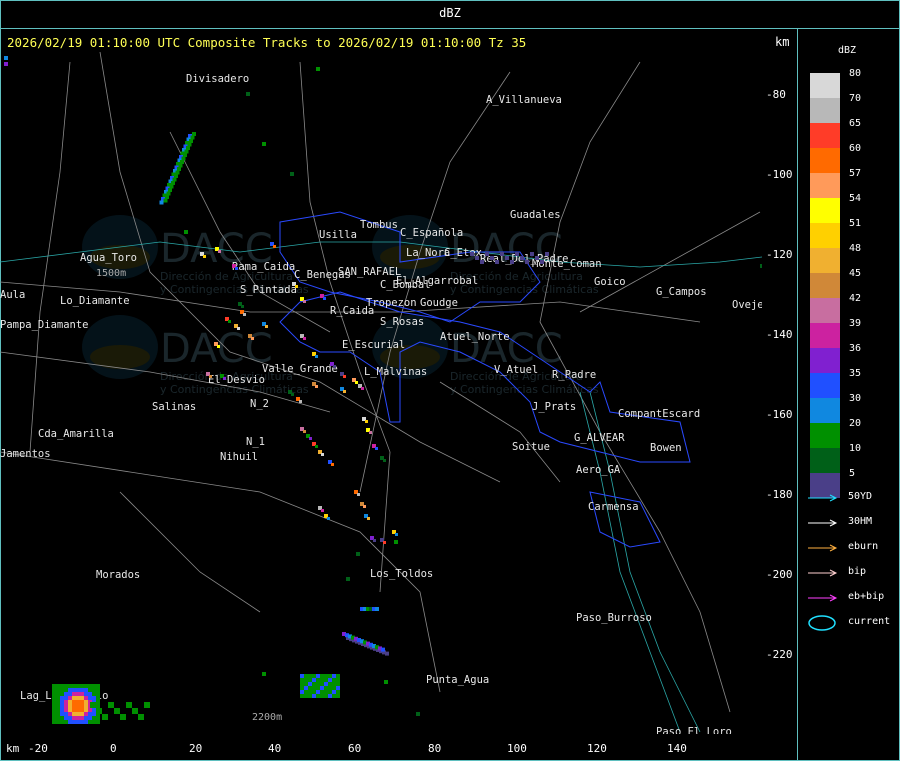 The width and height of the screenshot is (900, 761). What do you see at coordinates (855, 98) in the screenshot?
I see `legend-value: 70` at bounding box center [855, 98].